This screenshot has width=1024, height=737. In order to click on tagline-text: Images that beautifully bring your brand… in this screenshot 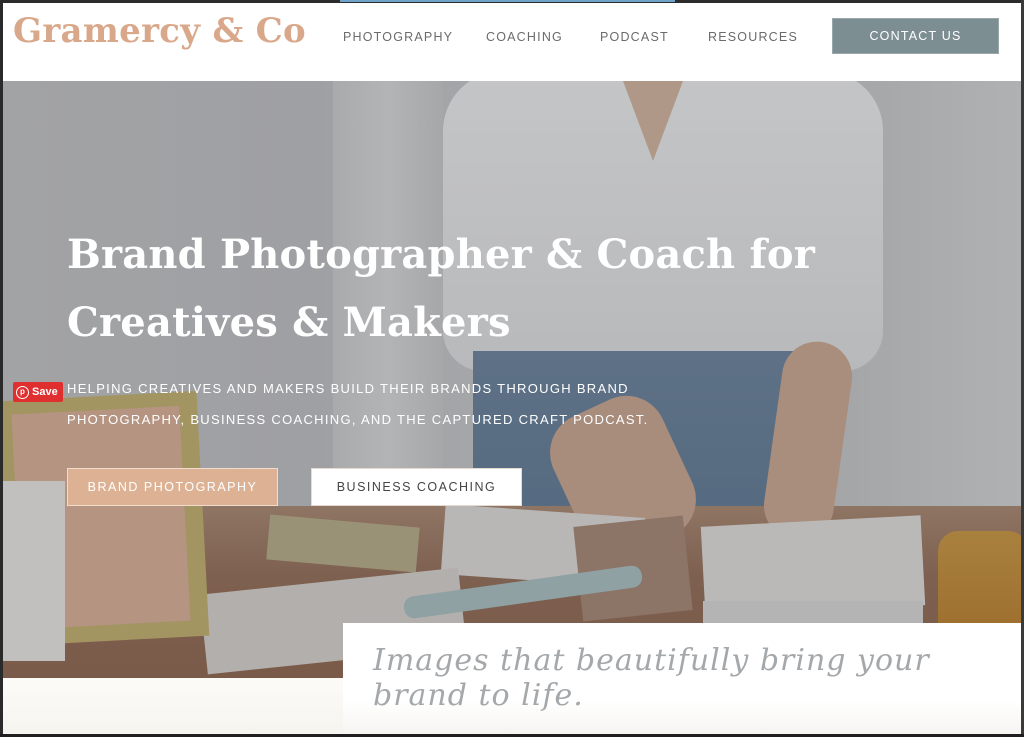, I will do `click(651, 678)`.